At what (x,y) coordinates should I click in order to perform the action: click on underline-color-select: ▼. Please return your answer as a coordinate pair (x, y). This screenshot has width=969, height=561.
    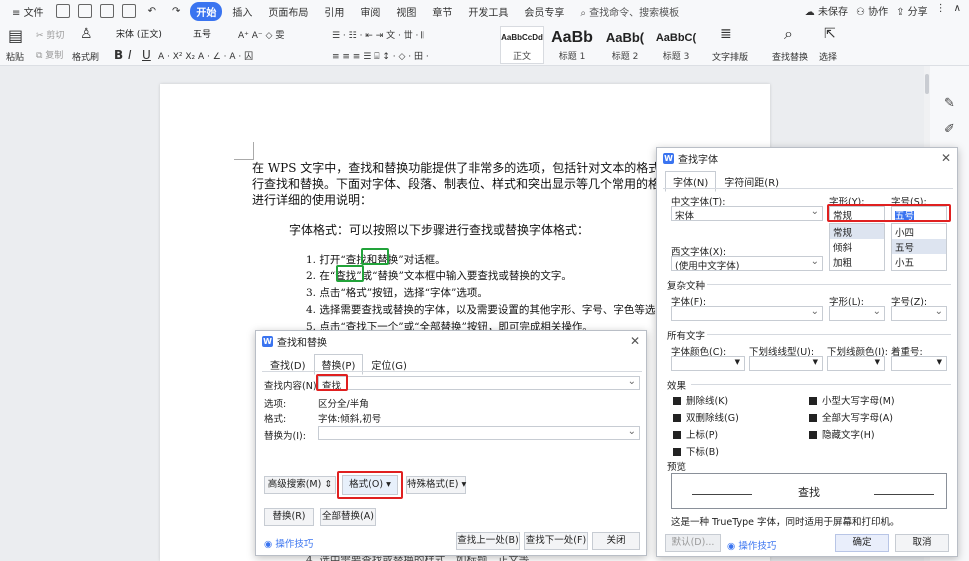
    Looking at the image, I should click on (856, 363).